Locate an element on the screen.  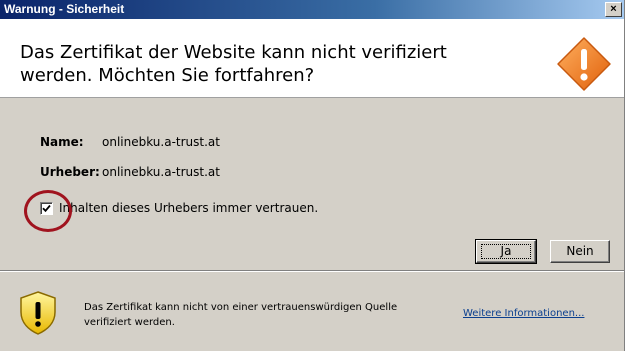
yes-button: Ja is located at coordinates (506, 251).